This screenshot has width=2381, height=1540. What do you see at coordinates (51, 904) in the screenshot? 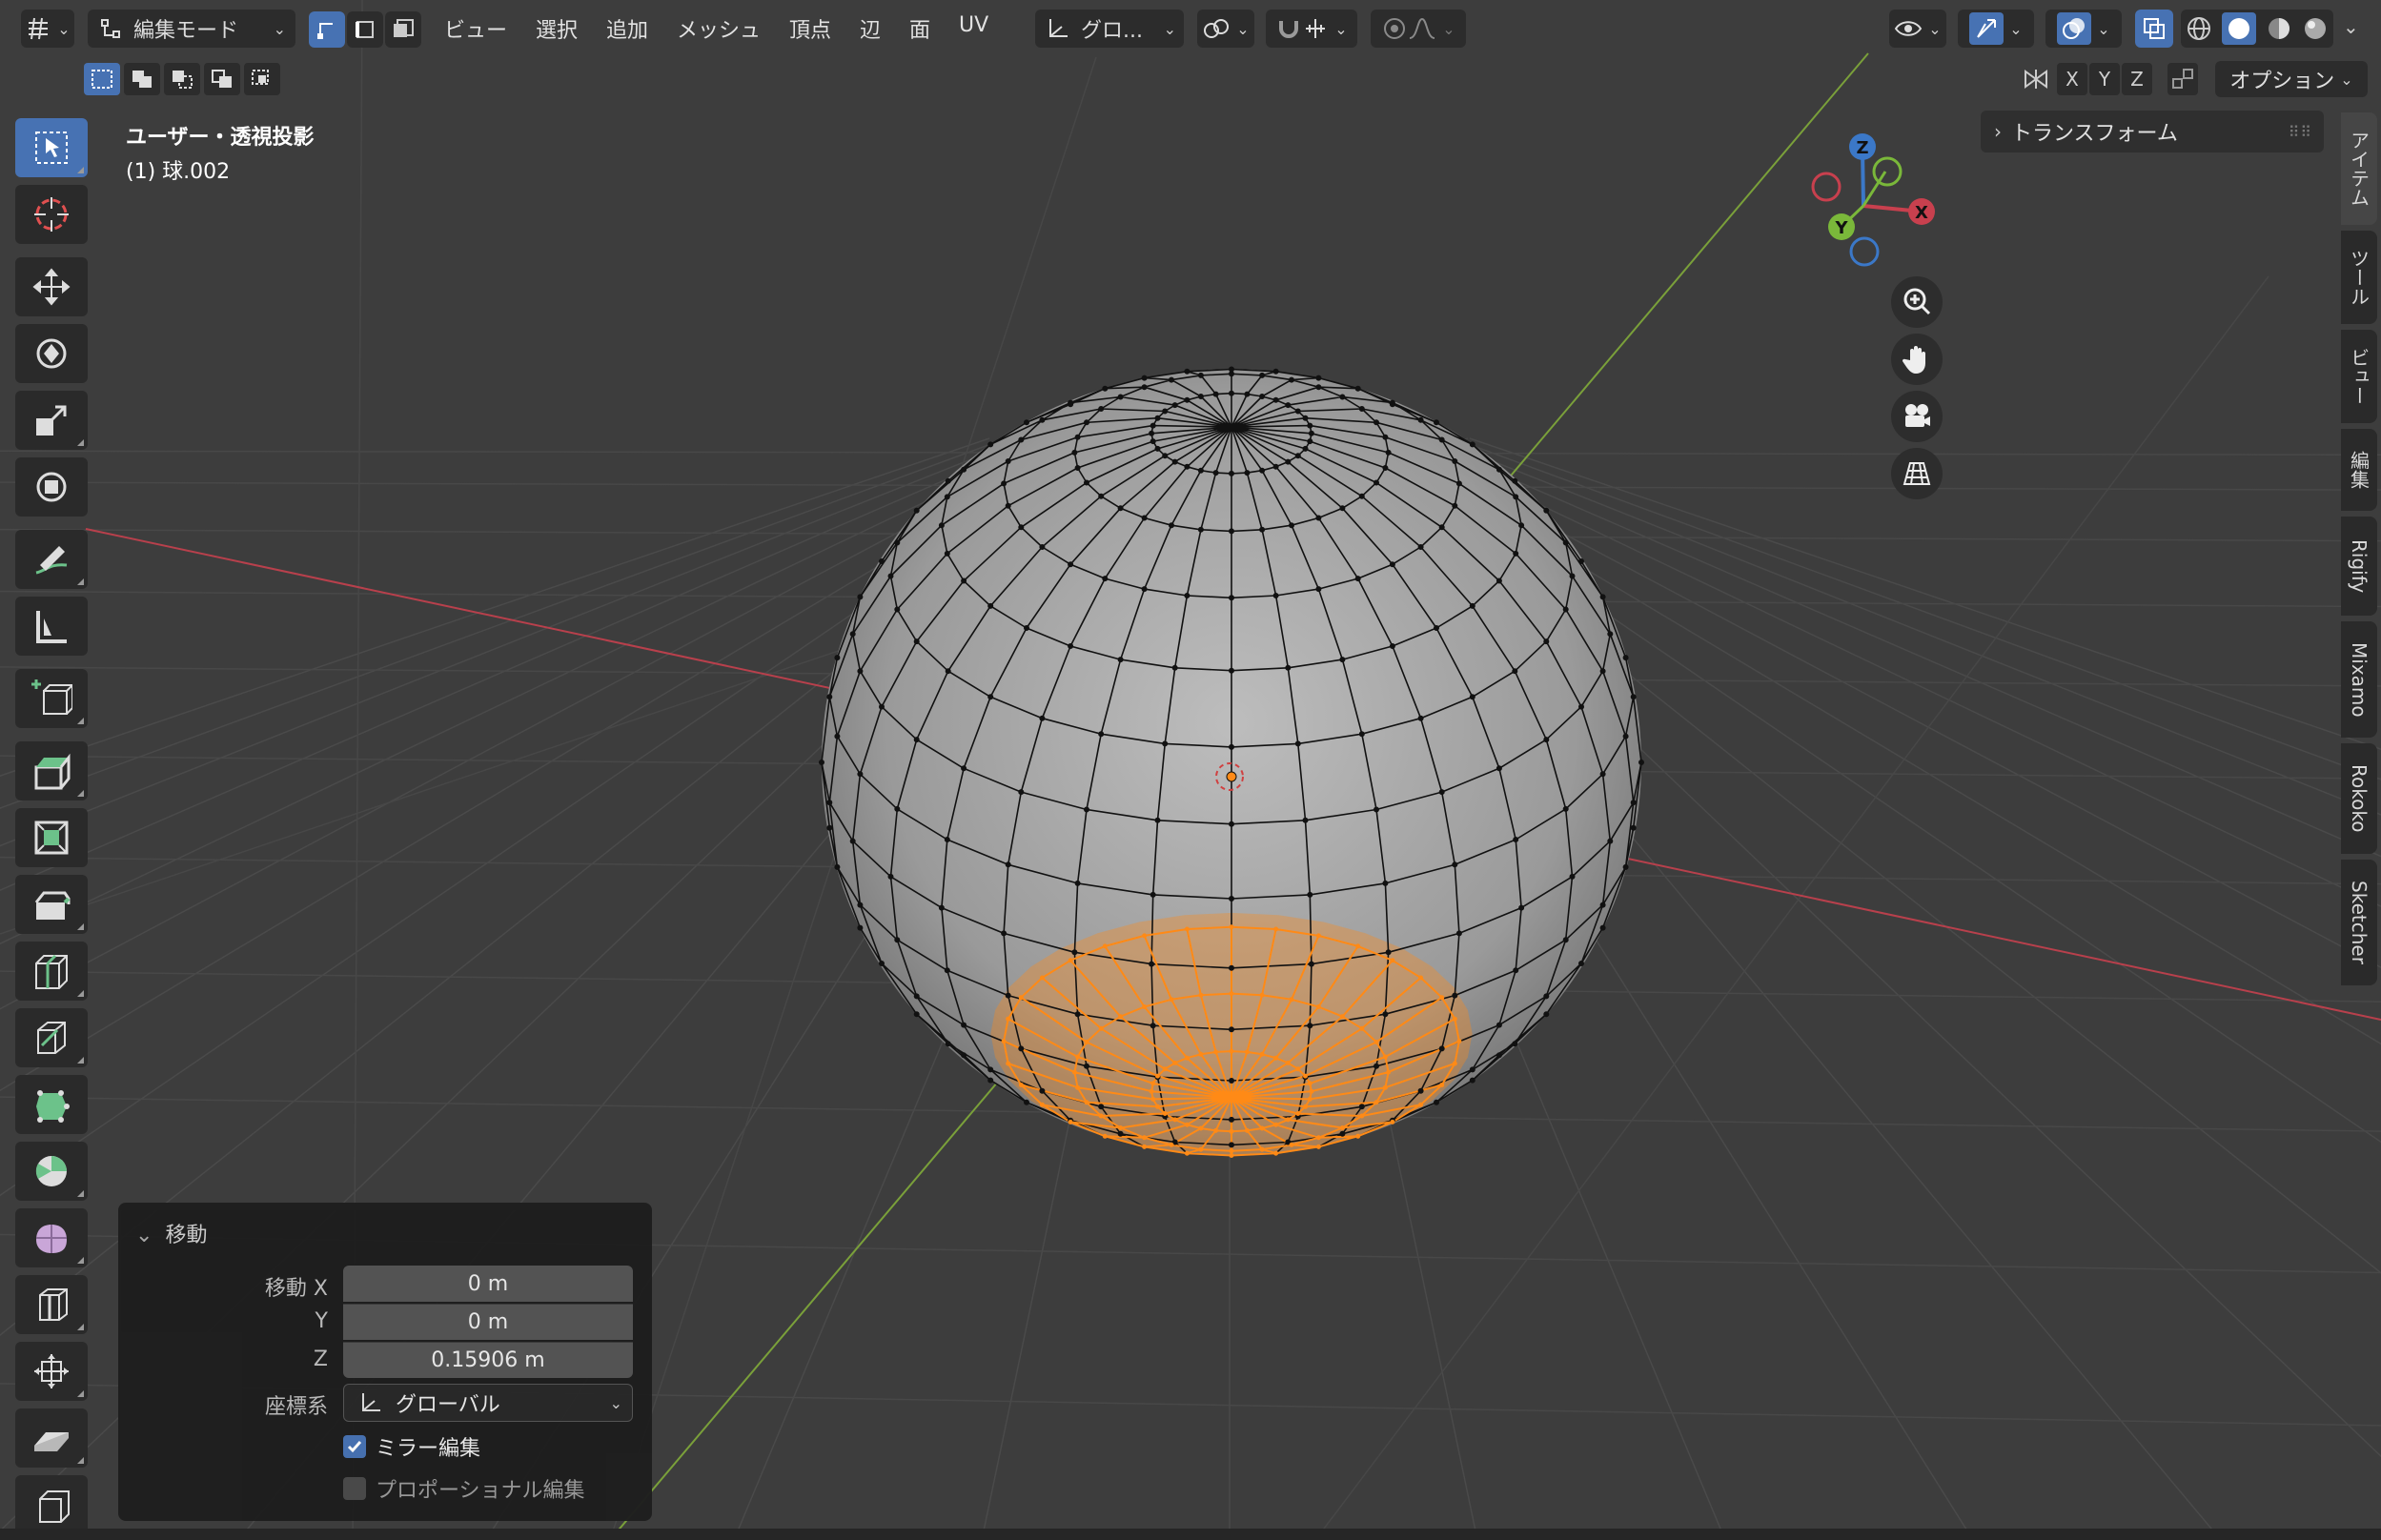
I see `tool-bevel` at bounding box center [51, 904].